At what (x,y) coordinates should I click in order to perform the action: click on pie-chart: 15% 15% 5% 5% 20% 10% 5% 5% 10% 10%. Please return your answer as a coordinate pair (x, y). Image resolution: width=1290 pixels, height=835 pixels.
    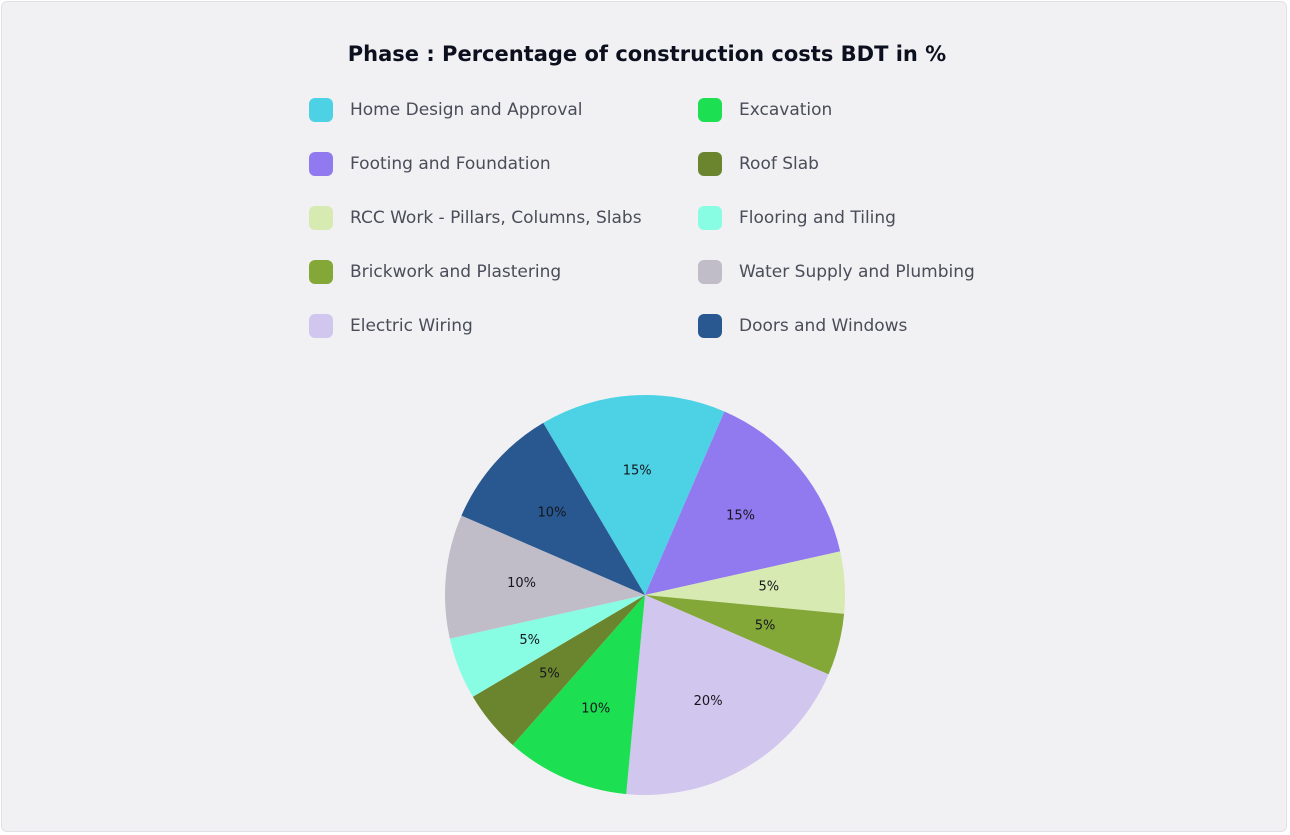
    Looking at the image, I should click on (645, 594).